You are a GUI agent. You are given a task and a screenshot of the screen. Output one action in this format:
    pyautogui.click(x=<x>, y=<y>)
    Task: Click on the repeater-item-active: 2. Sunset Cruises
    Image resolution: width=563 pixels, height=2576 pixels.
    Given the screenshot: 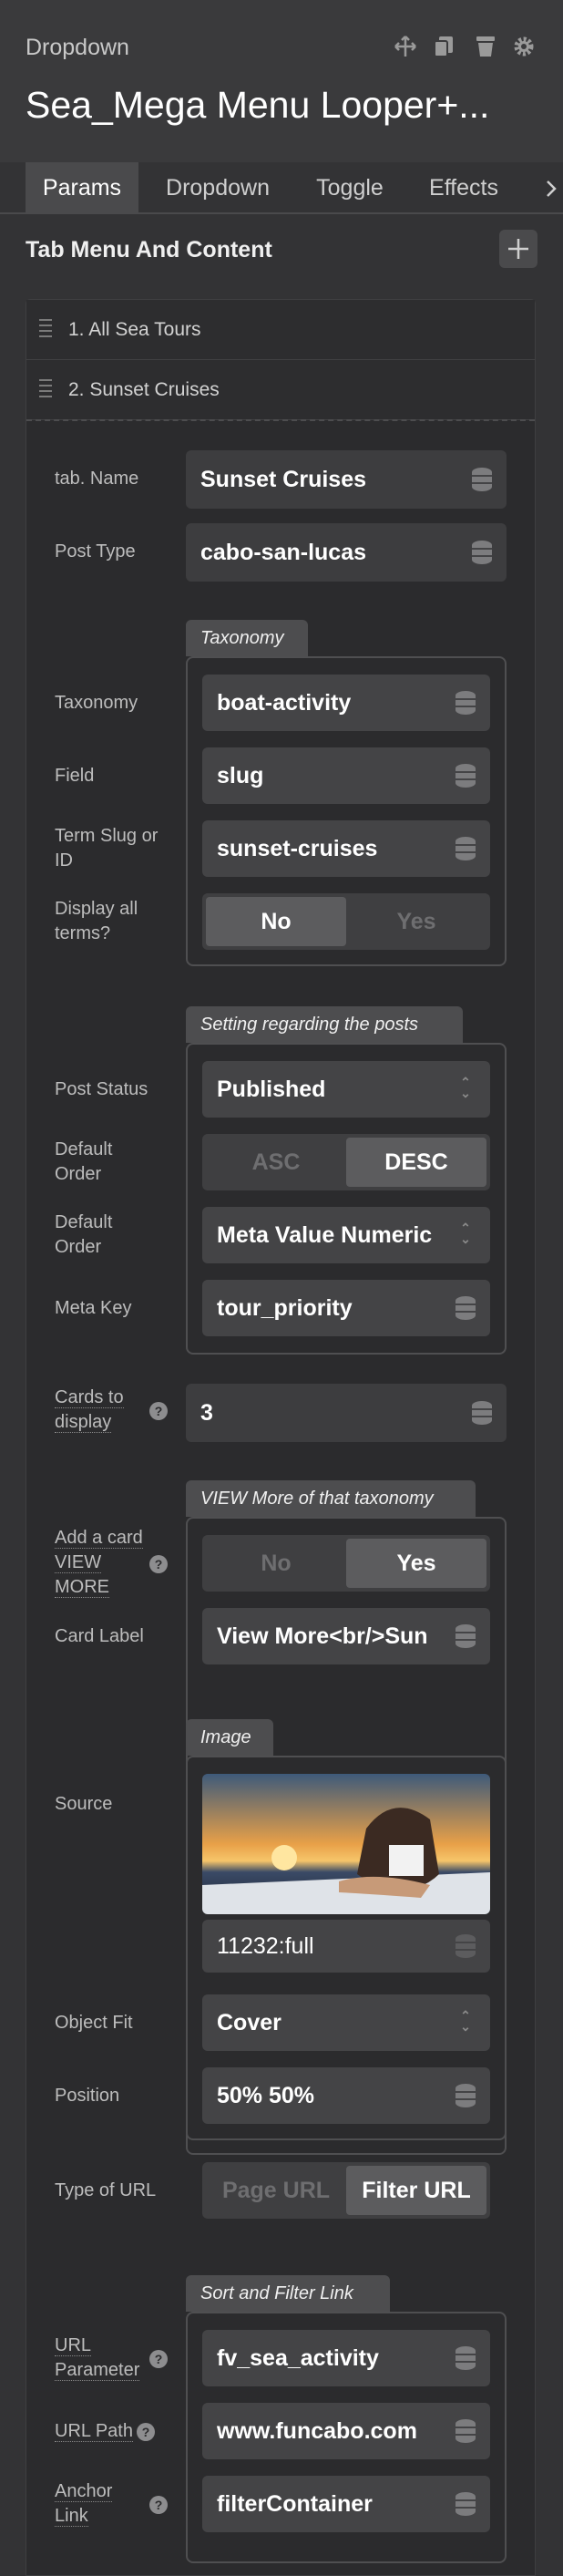 What is the action you would take?
    pyautogui.click(x=281, y=390)
    